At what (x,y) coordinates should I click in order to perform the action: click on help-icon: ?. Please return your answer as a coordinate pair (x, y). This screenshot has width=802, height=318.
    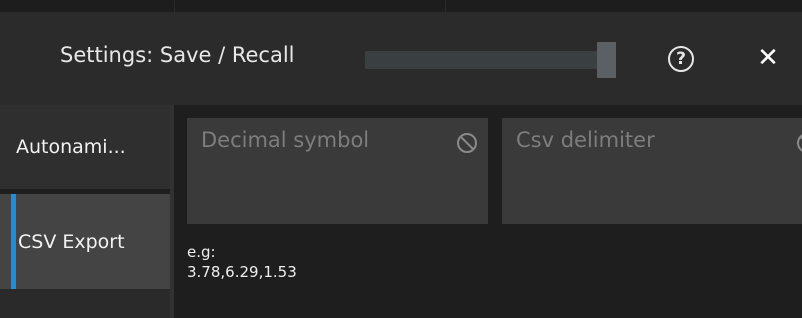
    Looking at the image, I should click on (681, 59).